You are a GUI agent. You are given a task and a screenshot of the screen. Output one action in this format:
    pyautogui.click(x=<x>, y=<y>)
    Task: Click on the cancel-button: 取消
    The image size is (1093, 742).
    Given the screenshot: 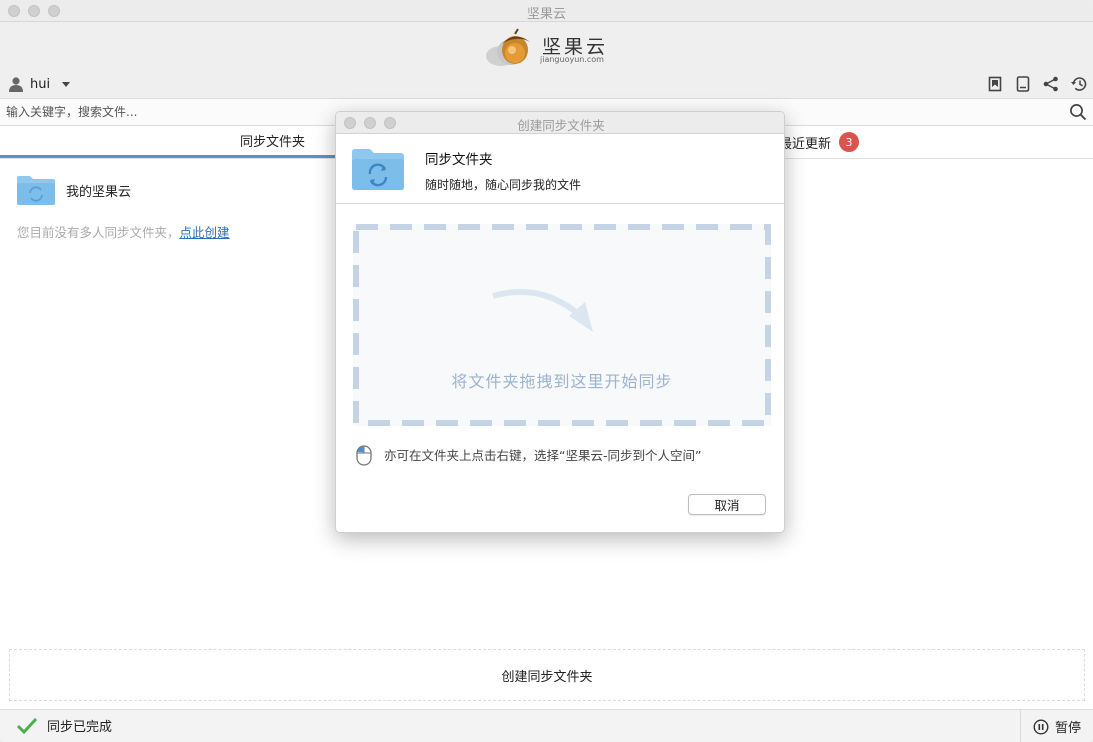 What is the action you would take?
    pyautogui.click(x=727, y=504)
    